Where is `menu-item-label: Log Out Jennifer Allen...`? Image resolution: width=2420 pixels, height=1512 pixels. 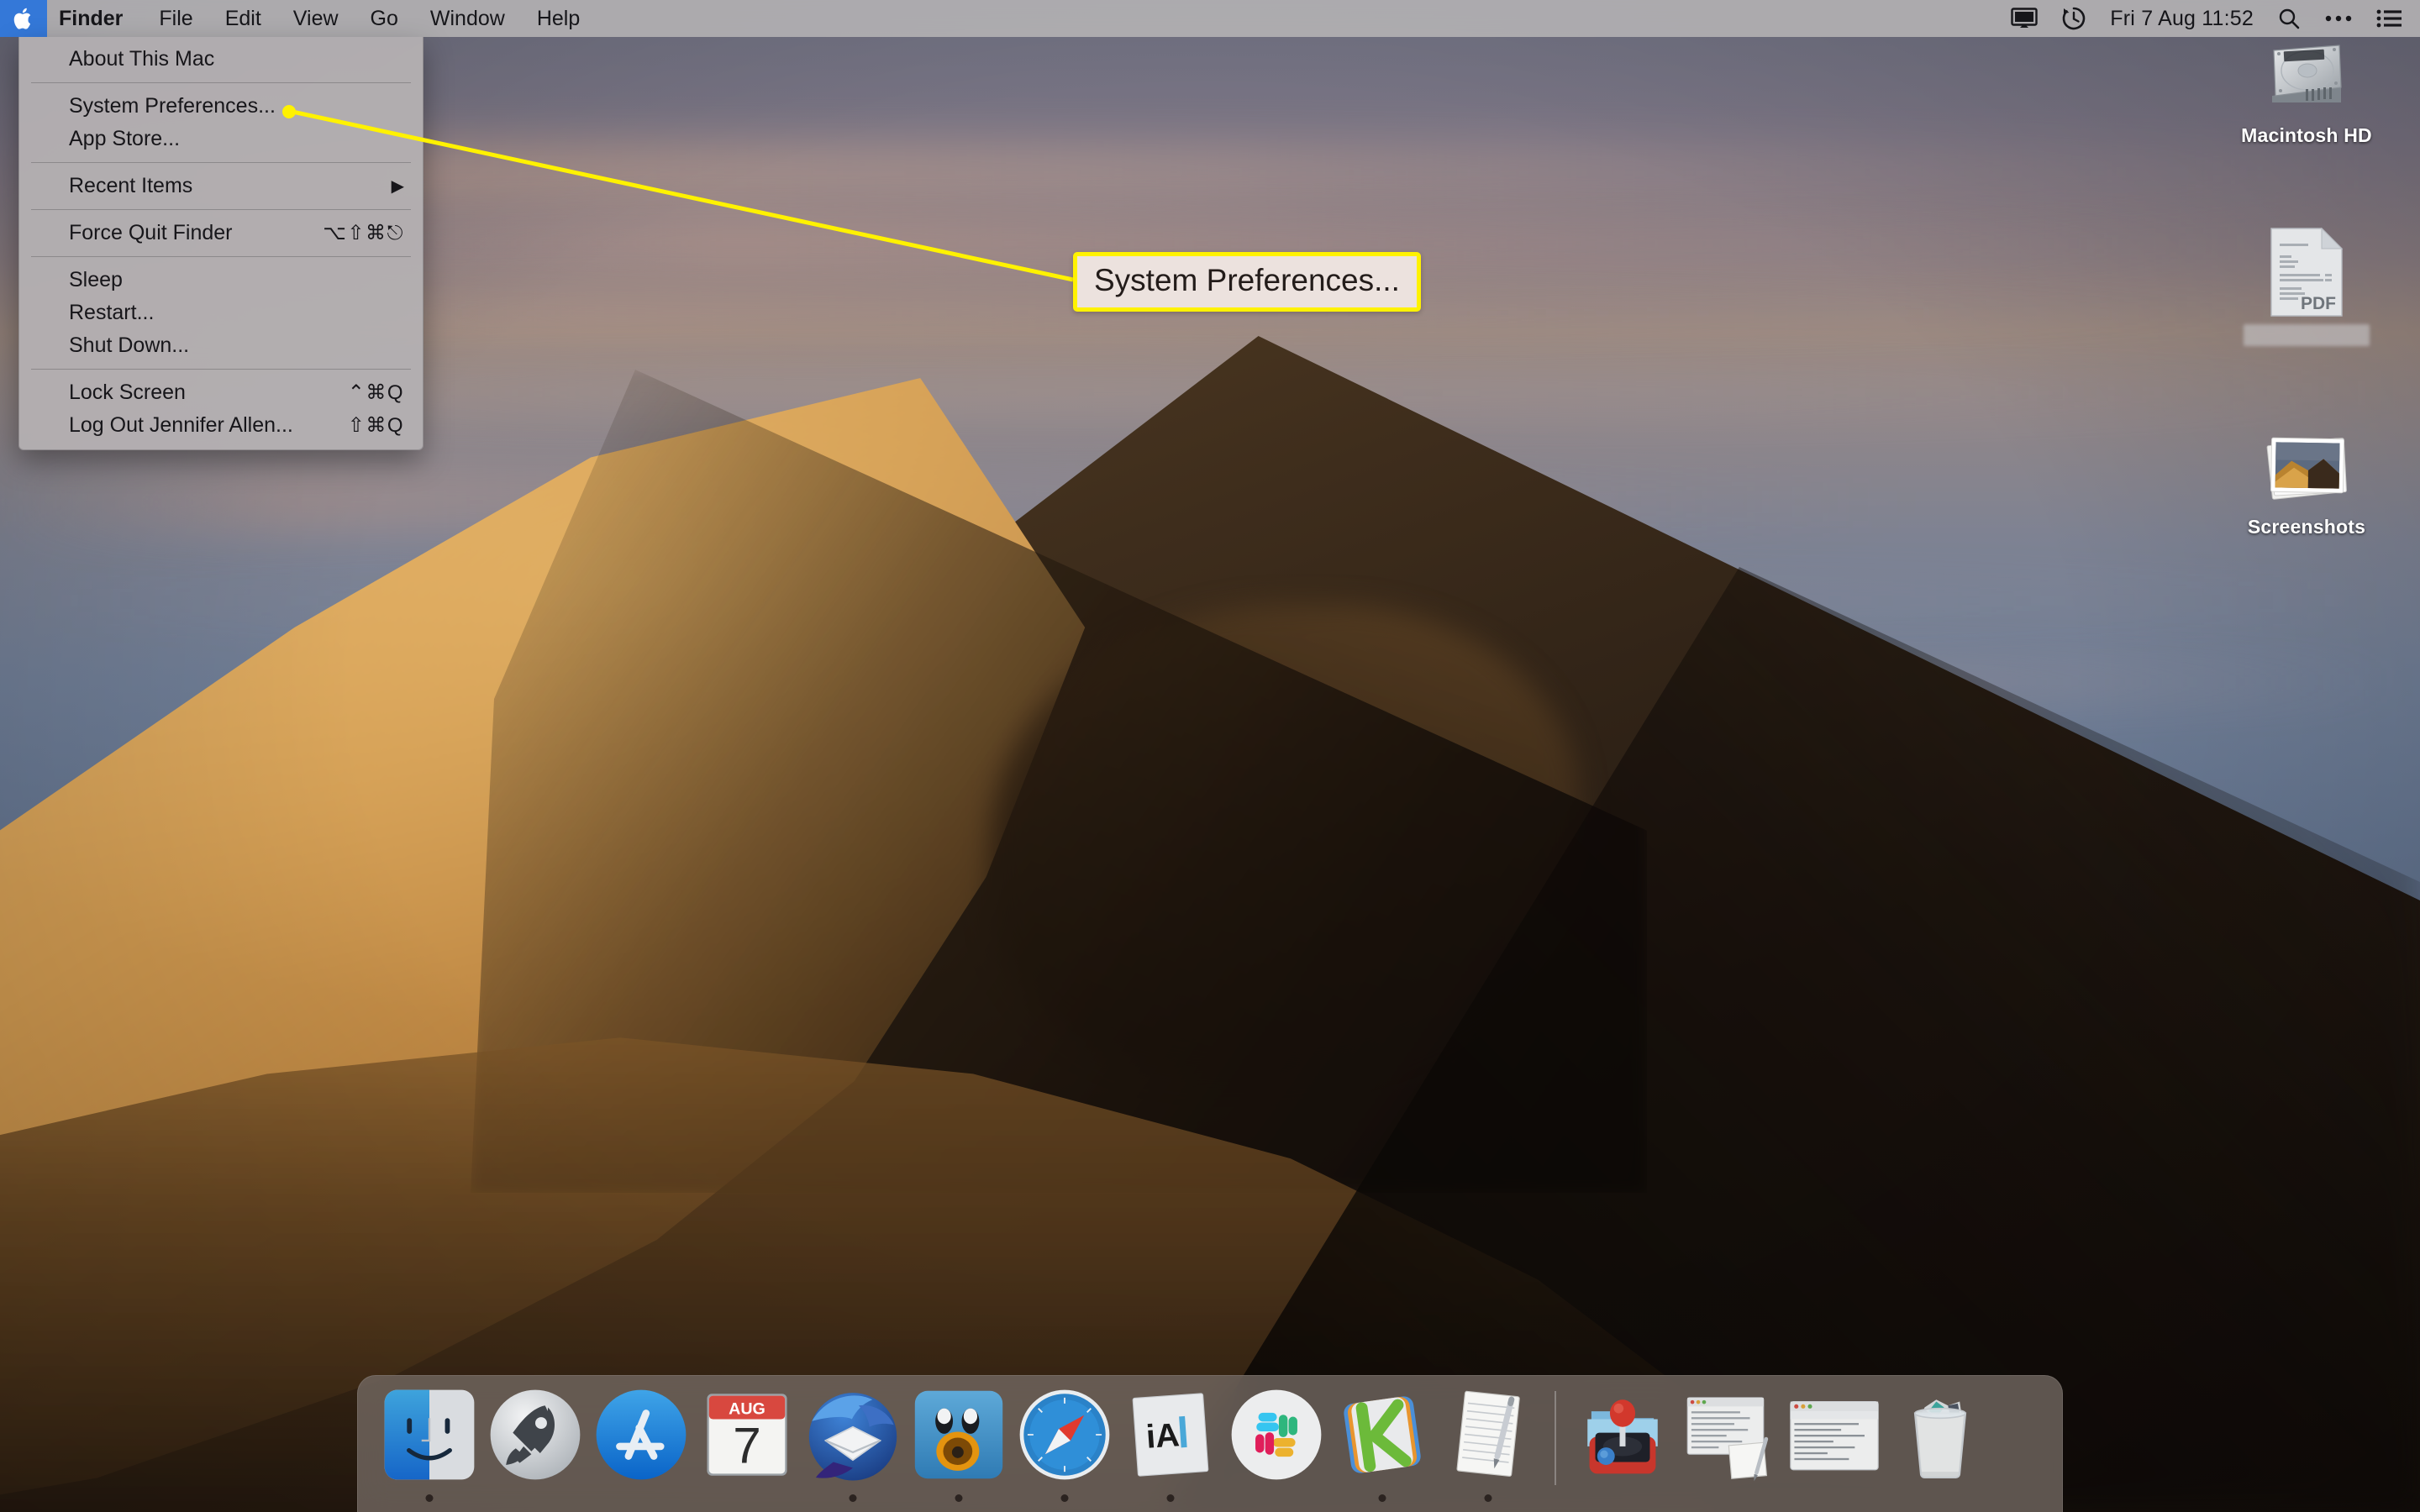 menu-item-label: Log Out Jennifer Allen... is located at coordinates (181, 425).